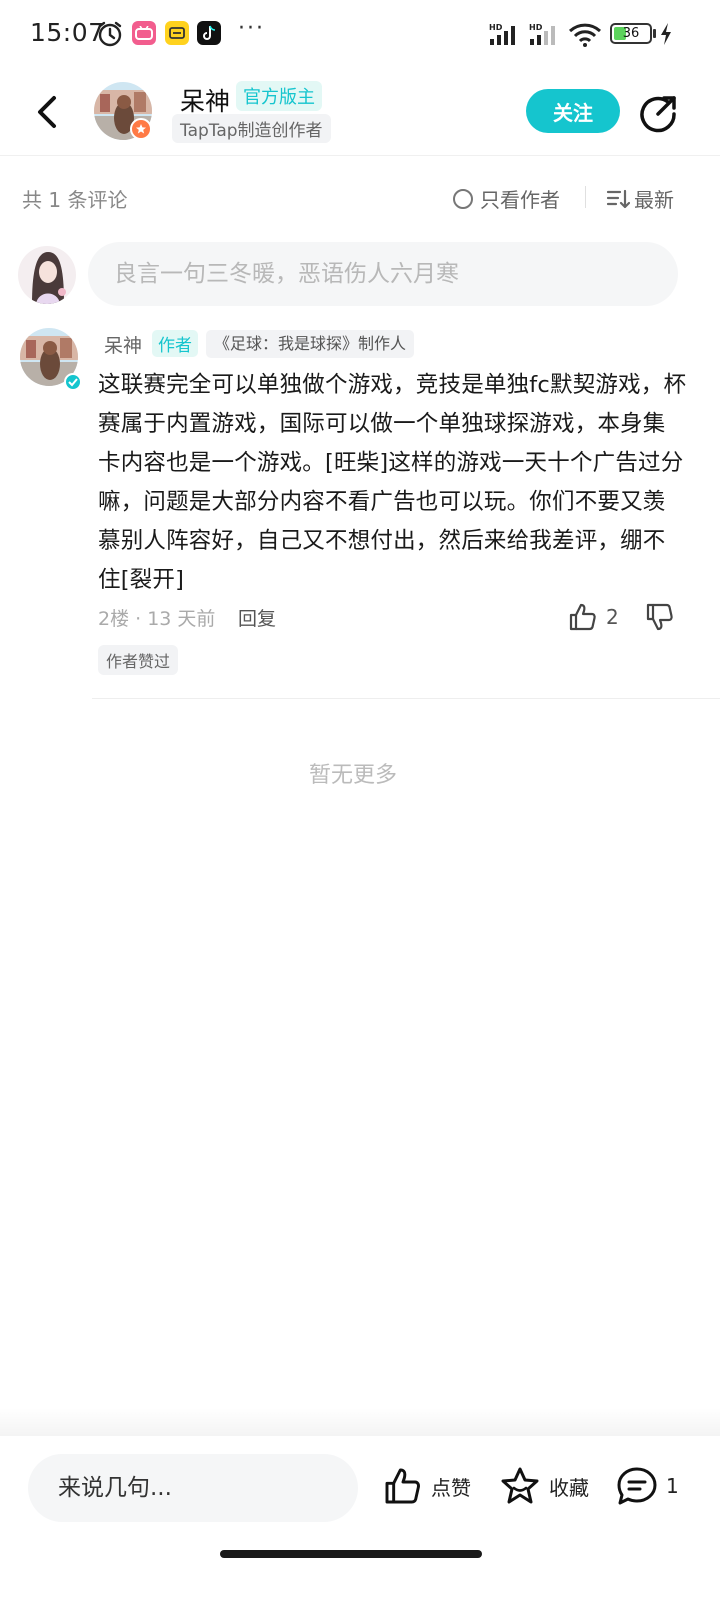  I want to click on follow-button: 关注, so click(573, 111).